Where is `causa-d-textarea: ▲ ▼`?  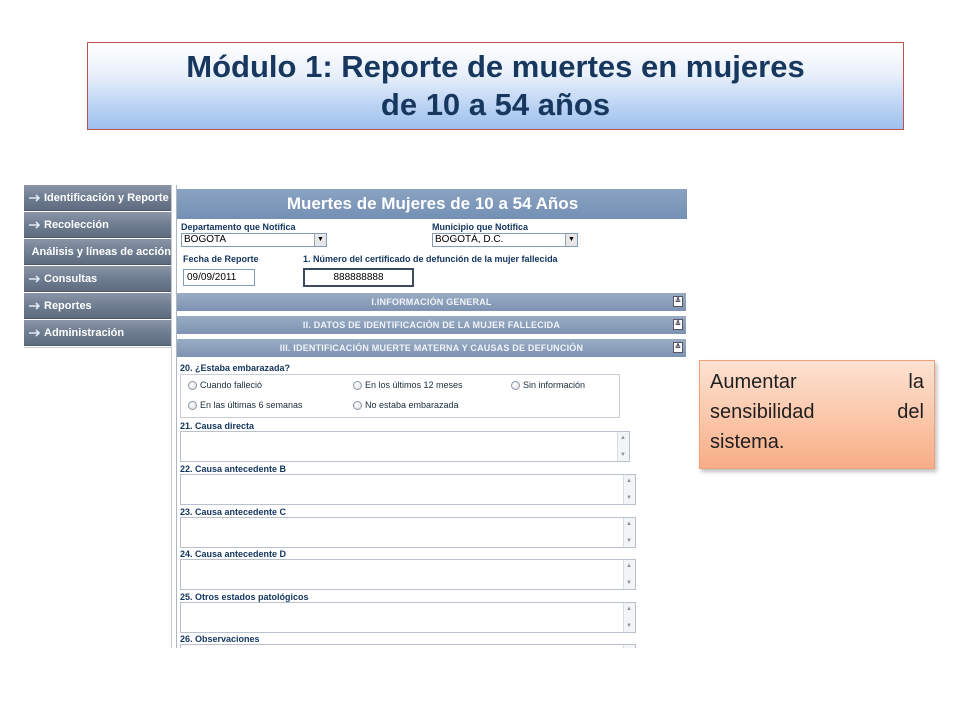 causa-d-textarea: ▲ ▼ is located at coordinates (408, 574).